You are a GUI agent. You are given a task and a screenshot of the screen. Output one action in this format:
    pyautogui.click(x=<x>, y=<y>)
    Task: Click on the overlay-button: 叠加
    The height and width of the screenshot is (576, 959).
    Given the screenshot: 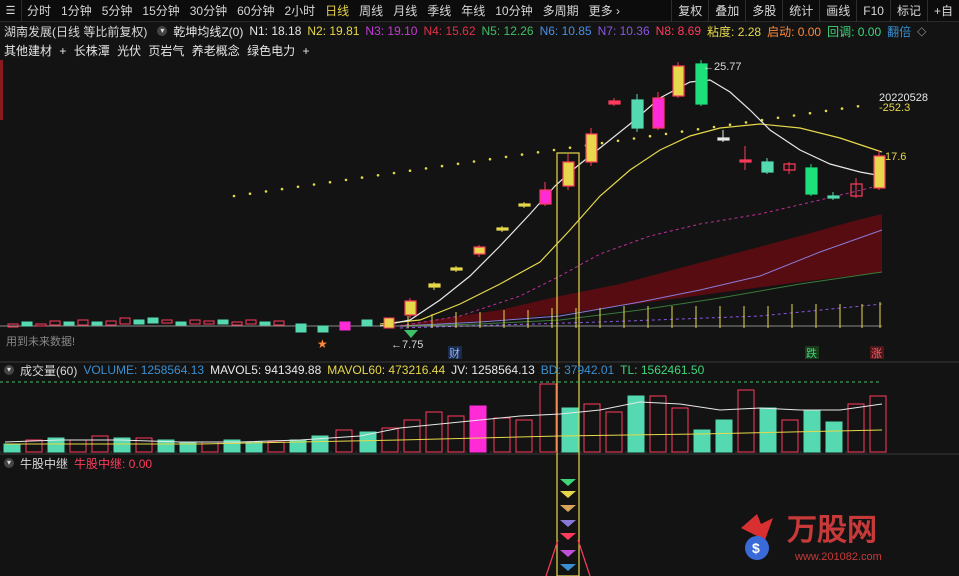 What is the action you would take?
    pyautogui.click(x=726, y=11)
    